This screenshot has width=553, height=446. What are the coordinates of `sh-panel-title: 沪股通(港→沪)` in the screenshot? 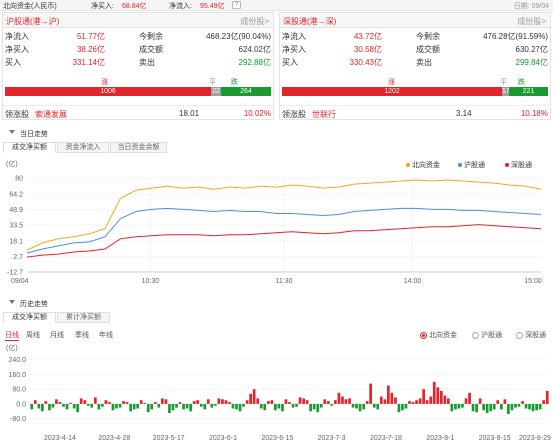 It's located at (32, 21).